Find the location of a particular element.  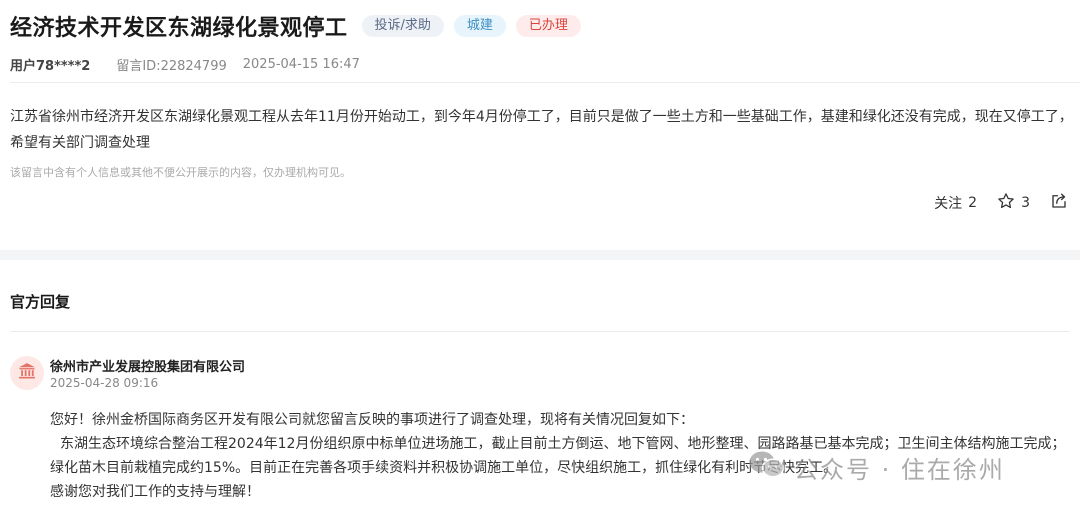

org-name: 徐州市产业发展控股集团有限公司 is located at coordinates (148, 367).